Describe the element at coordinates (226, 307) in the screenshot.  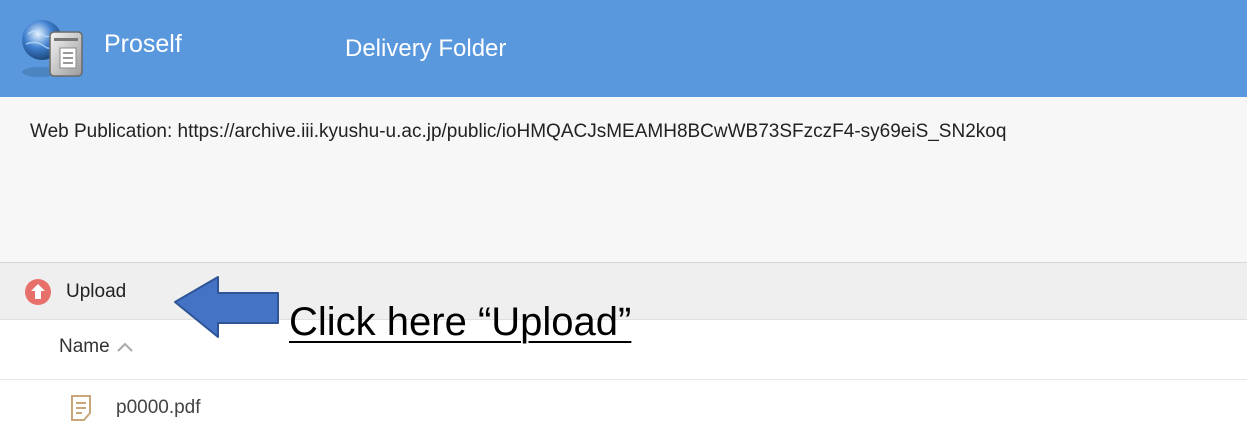
I see `left-arrow-icon` at that location.